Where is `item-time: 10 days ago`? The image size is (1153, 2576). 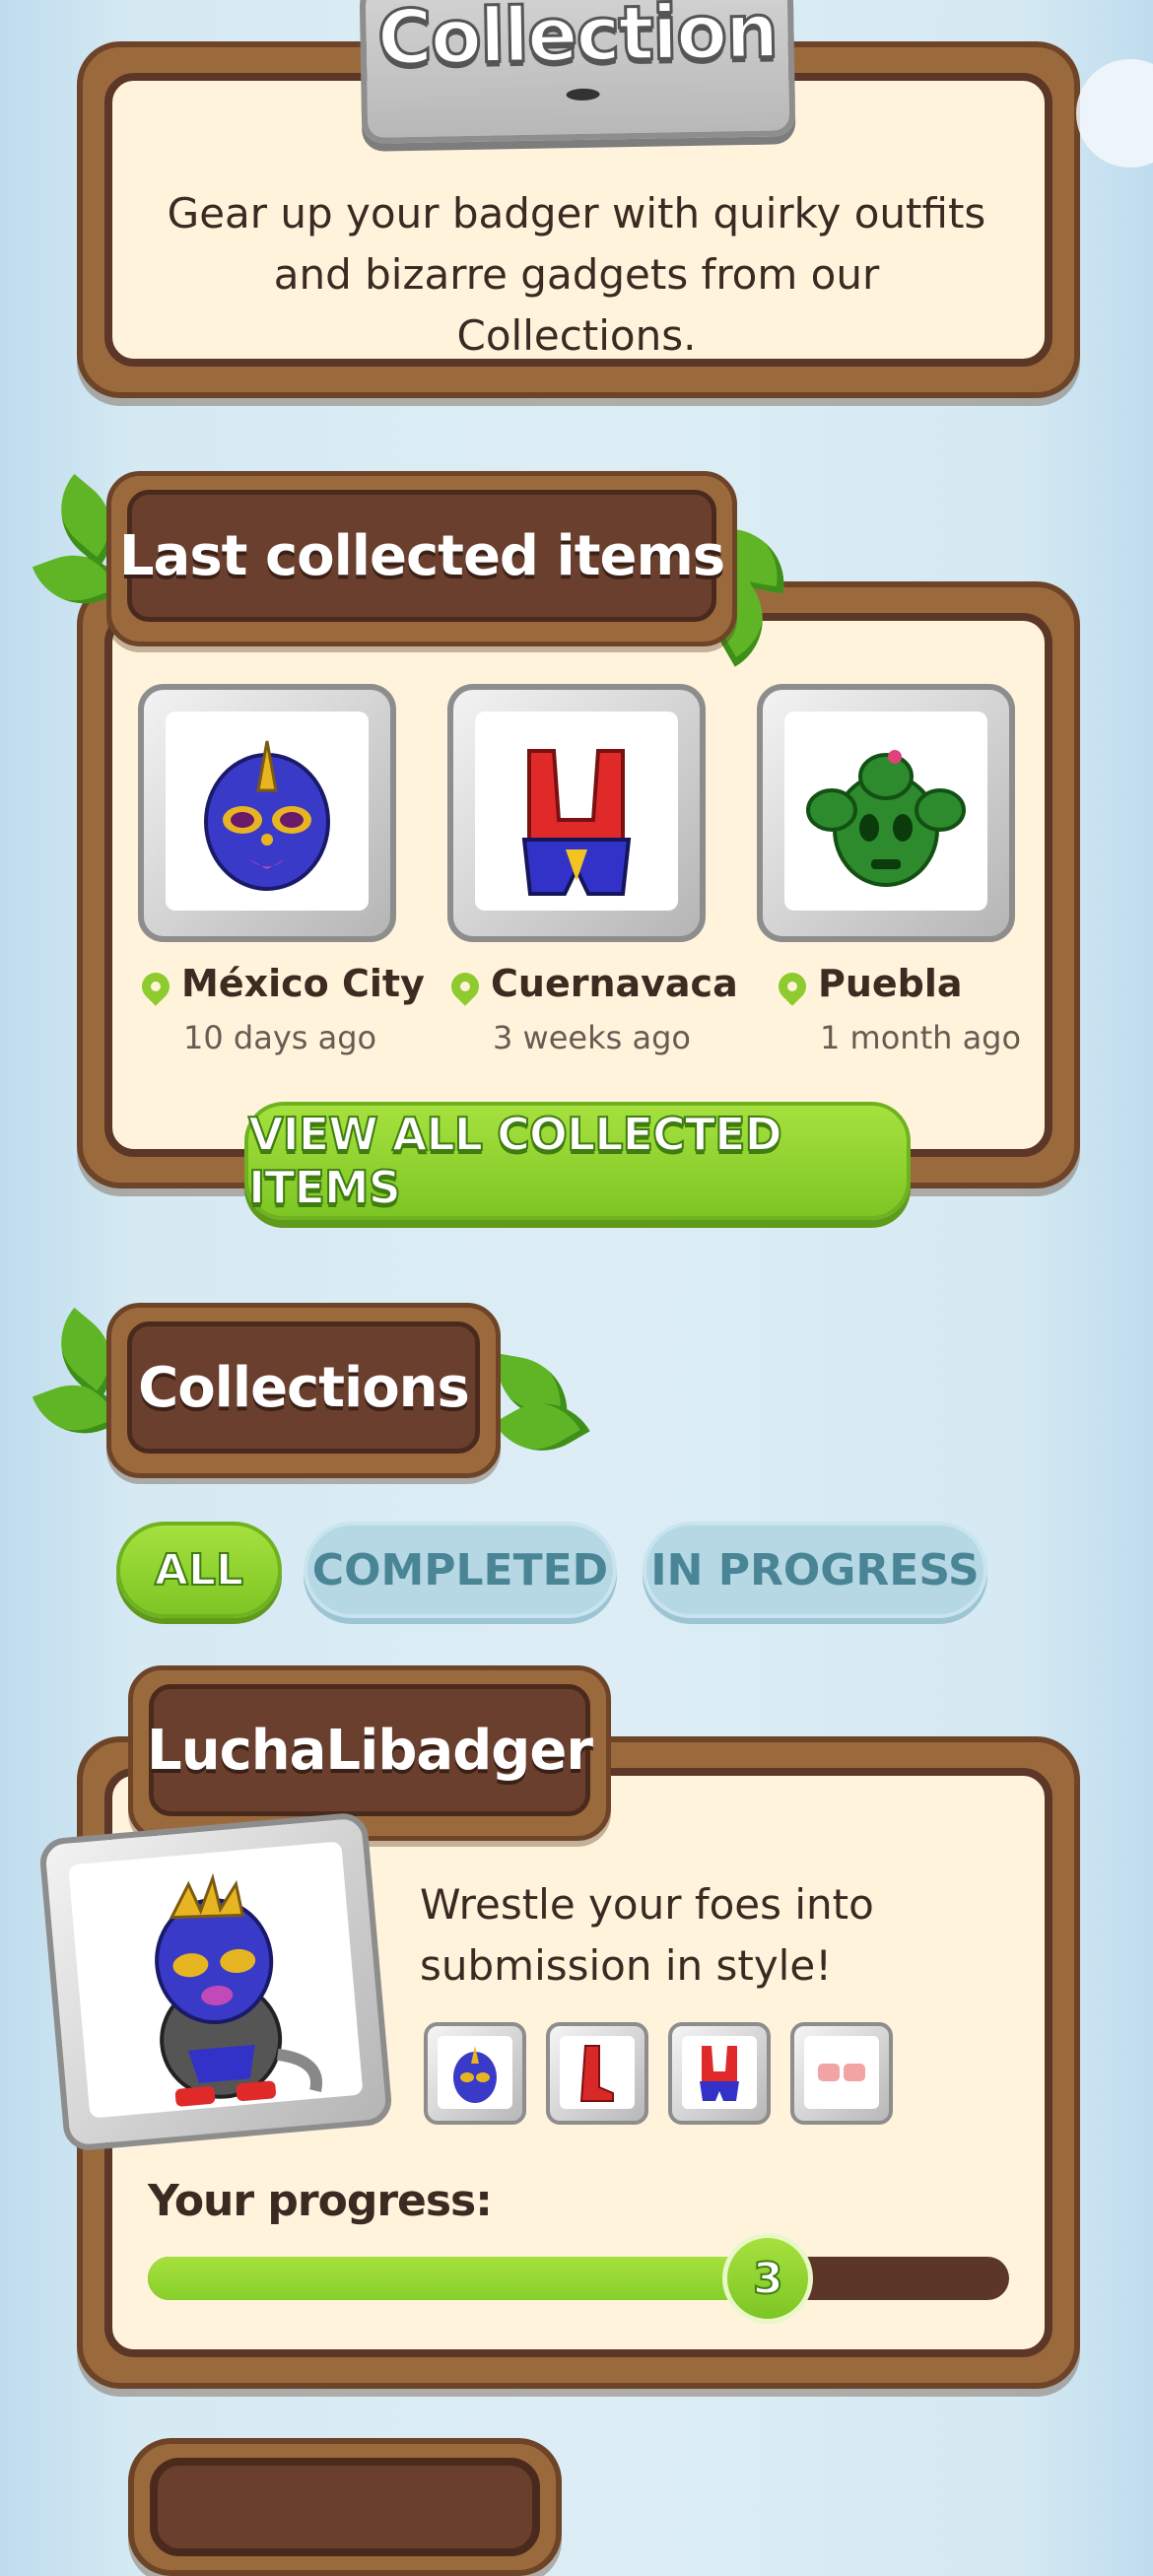
item-time: 10 days ago is located at coordinates (280, 1037).